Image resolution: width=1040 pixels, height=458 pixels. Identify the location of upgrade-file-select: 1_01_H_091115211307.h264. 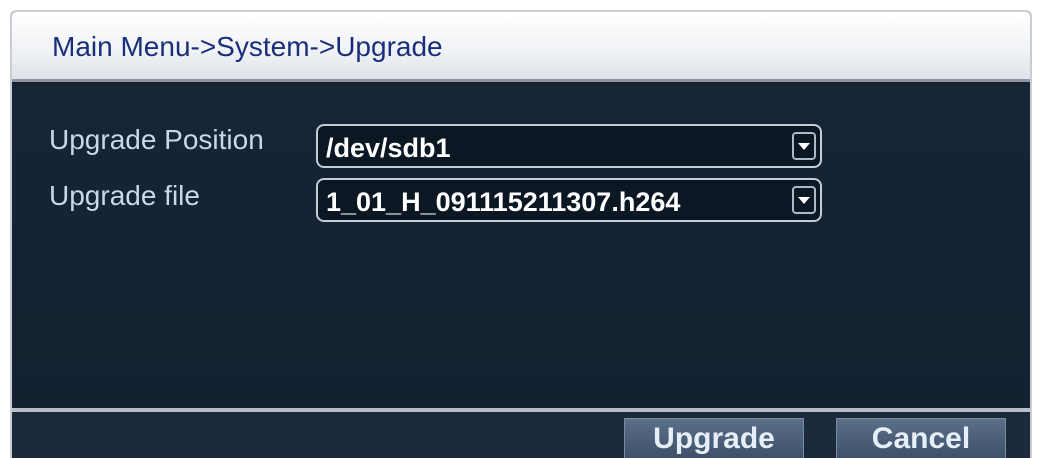
(569, 200).